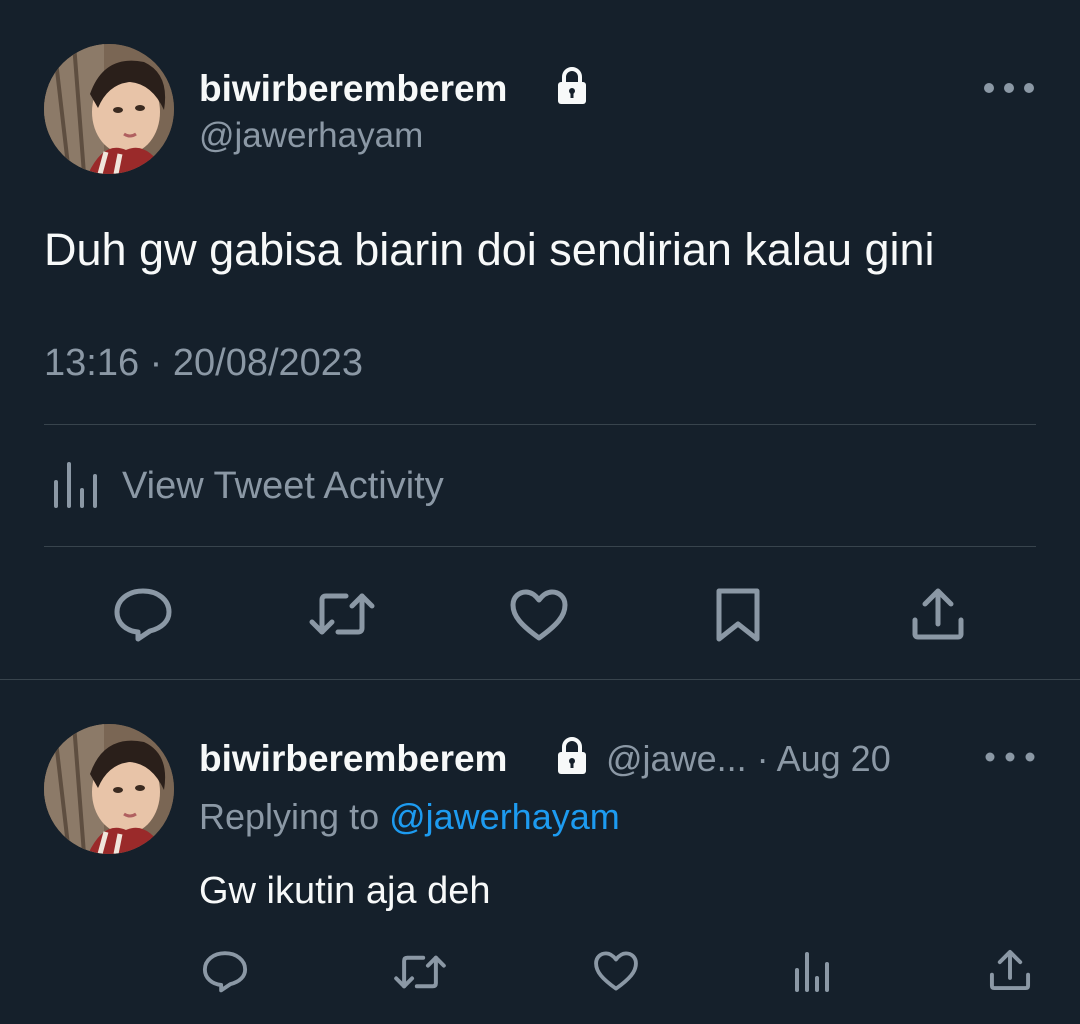 The image size is (1080, 1024). I want to click on tweet-timestamp: 13:16 · 20/08/2023, so click(203, 363).